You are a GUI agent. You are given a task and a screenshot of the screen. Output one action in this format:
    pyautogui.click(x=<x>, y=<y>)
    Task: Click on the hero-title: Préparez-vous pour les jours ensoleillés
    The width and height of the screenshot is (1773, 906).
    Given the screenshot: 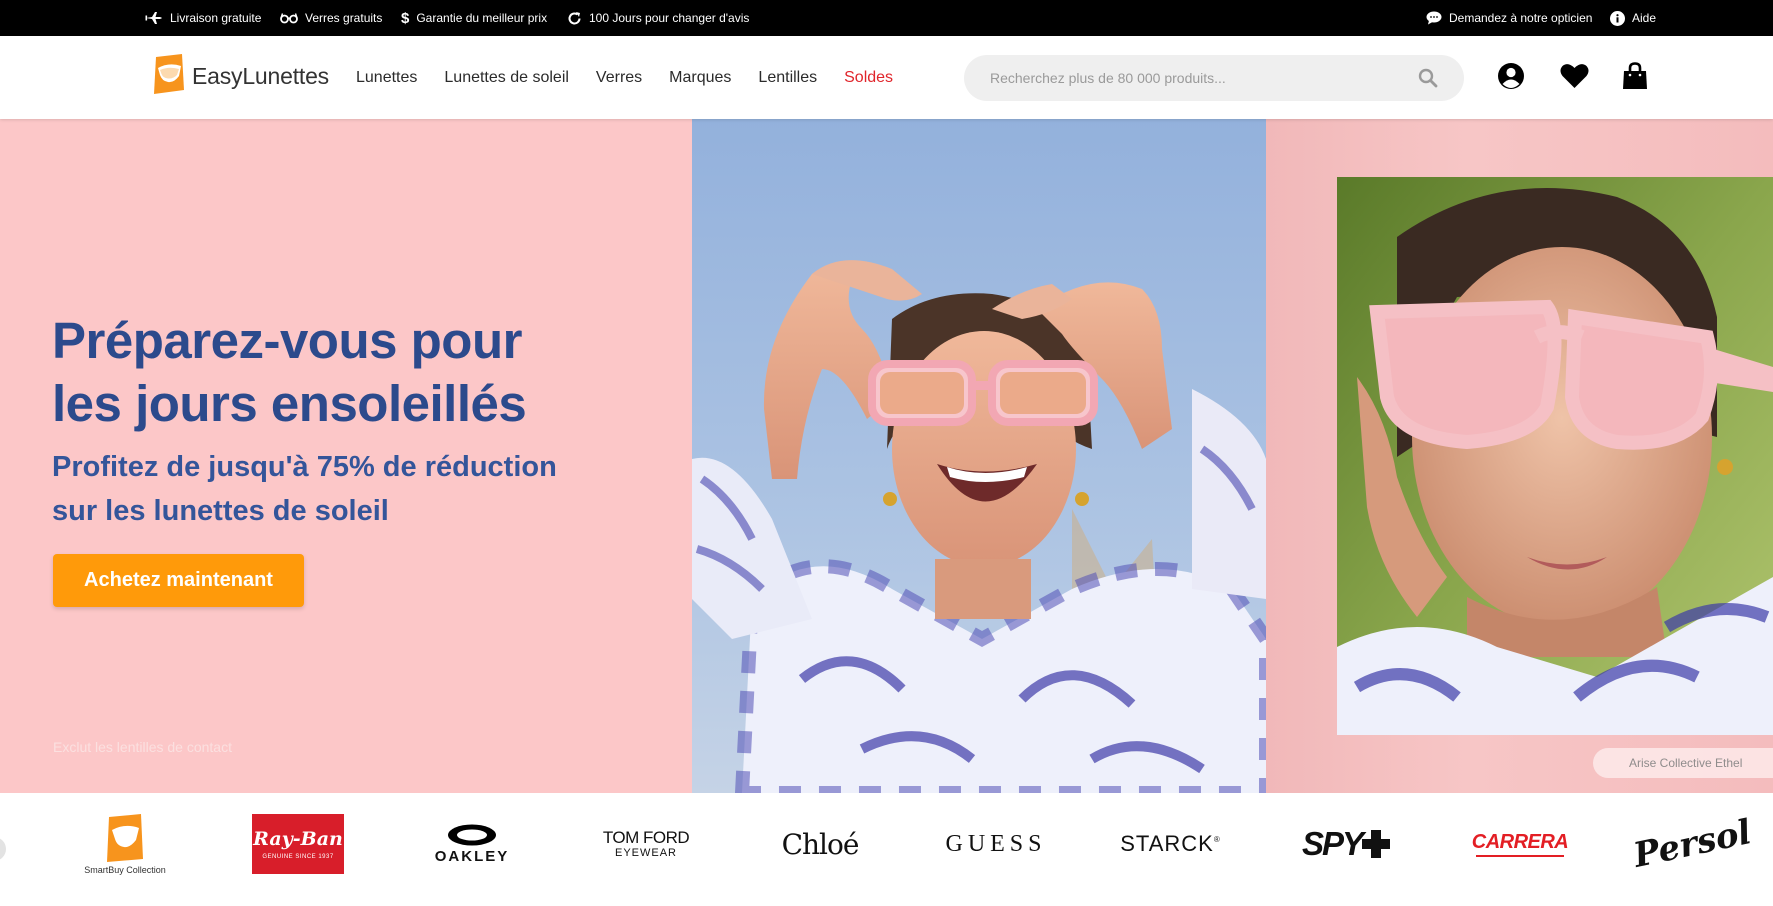 What is the action you would take?
    pyautogui.click(x=352, y=372)
    